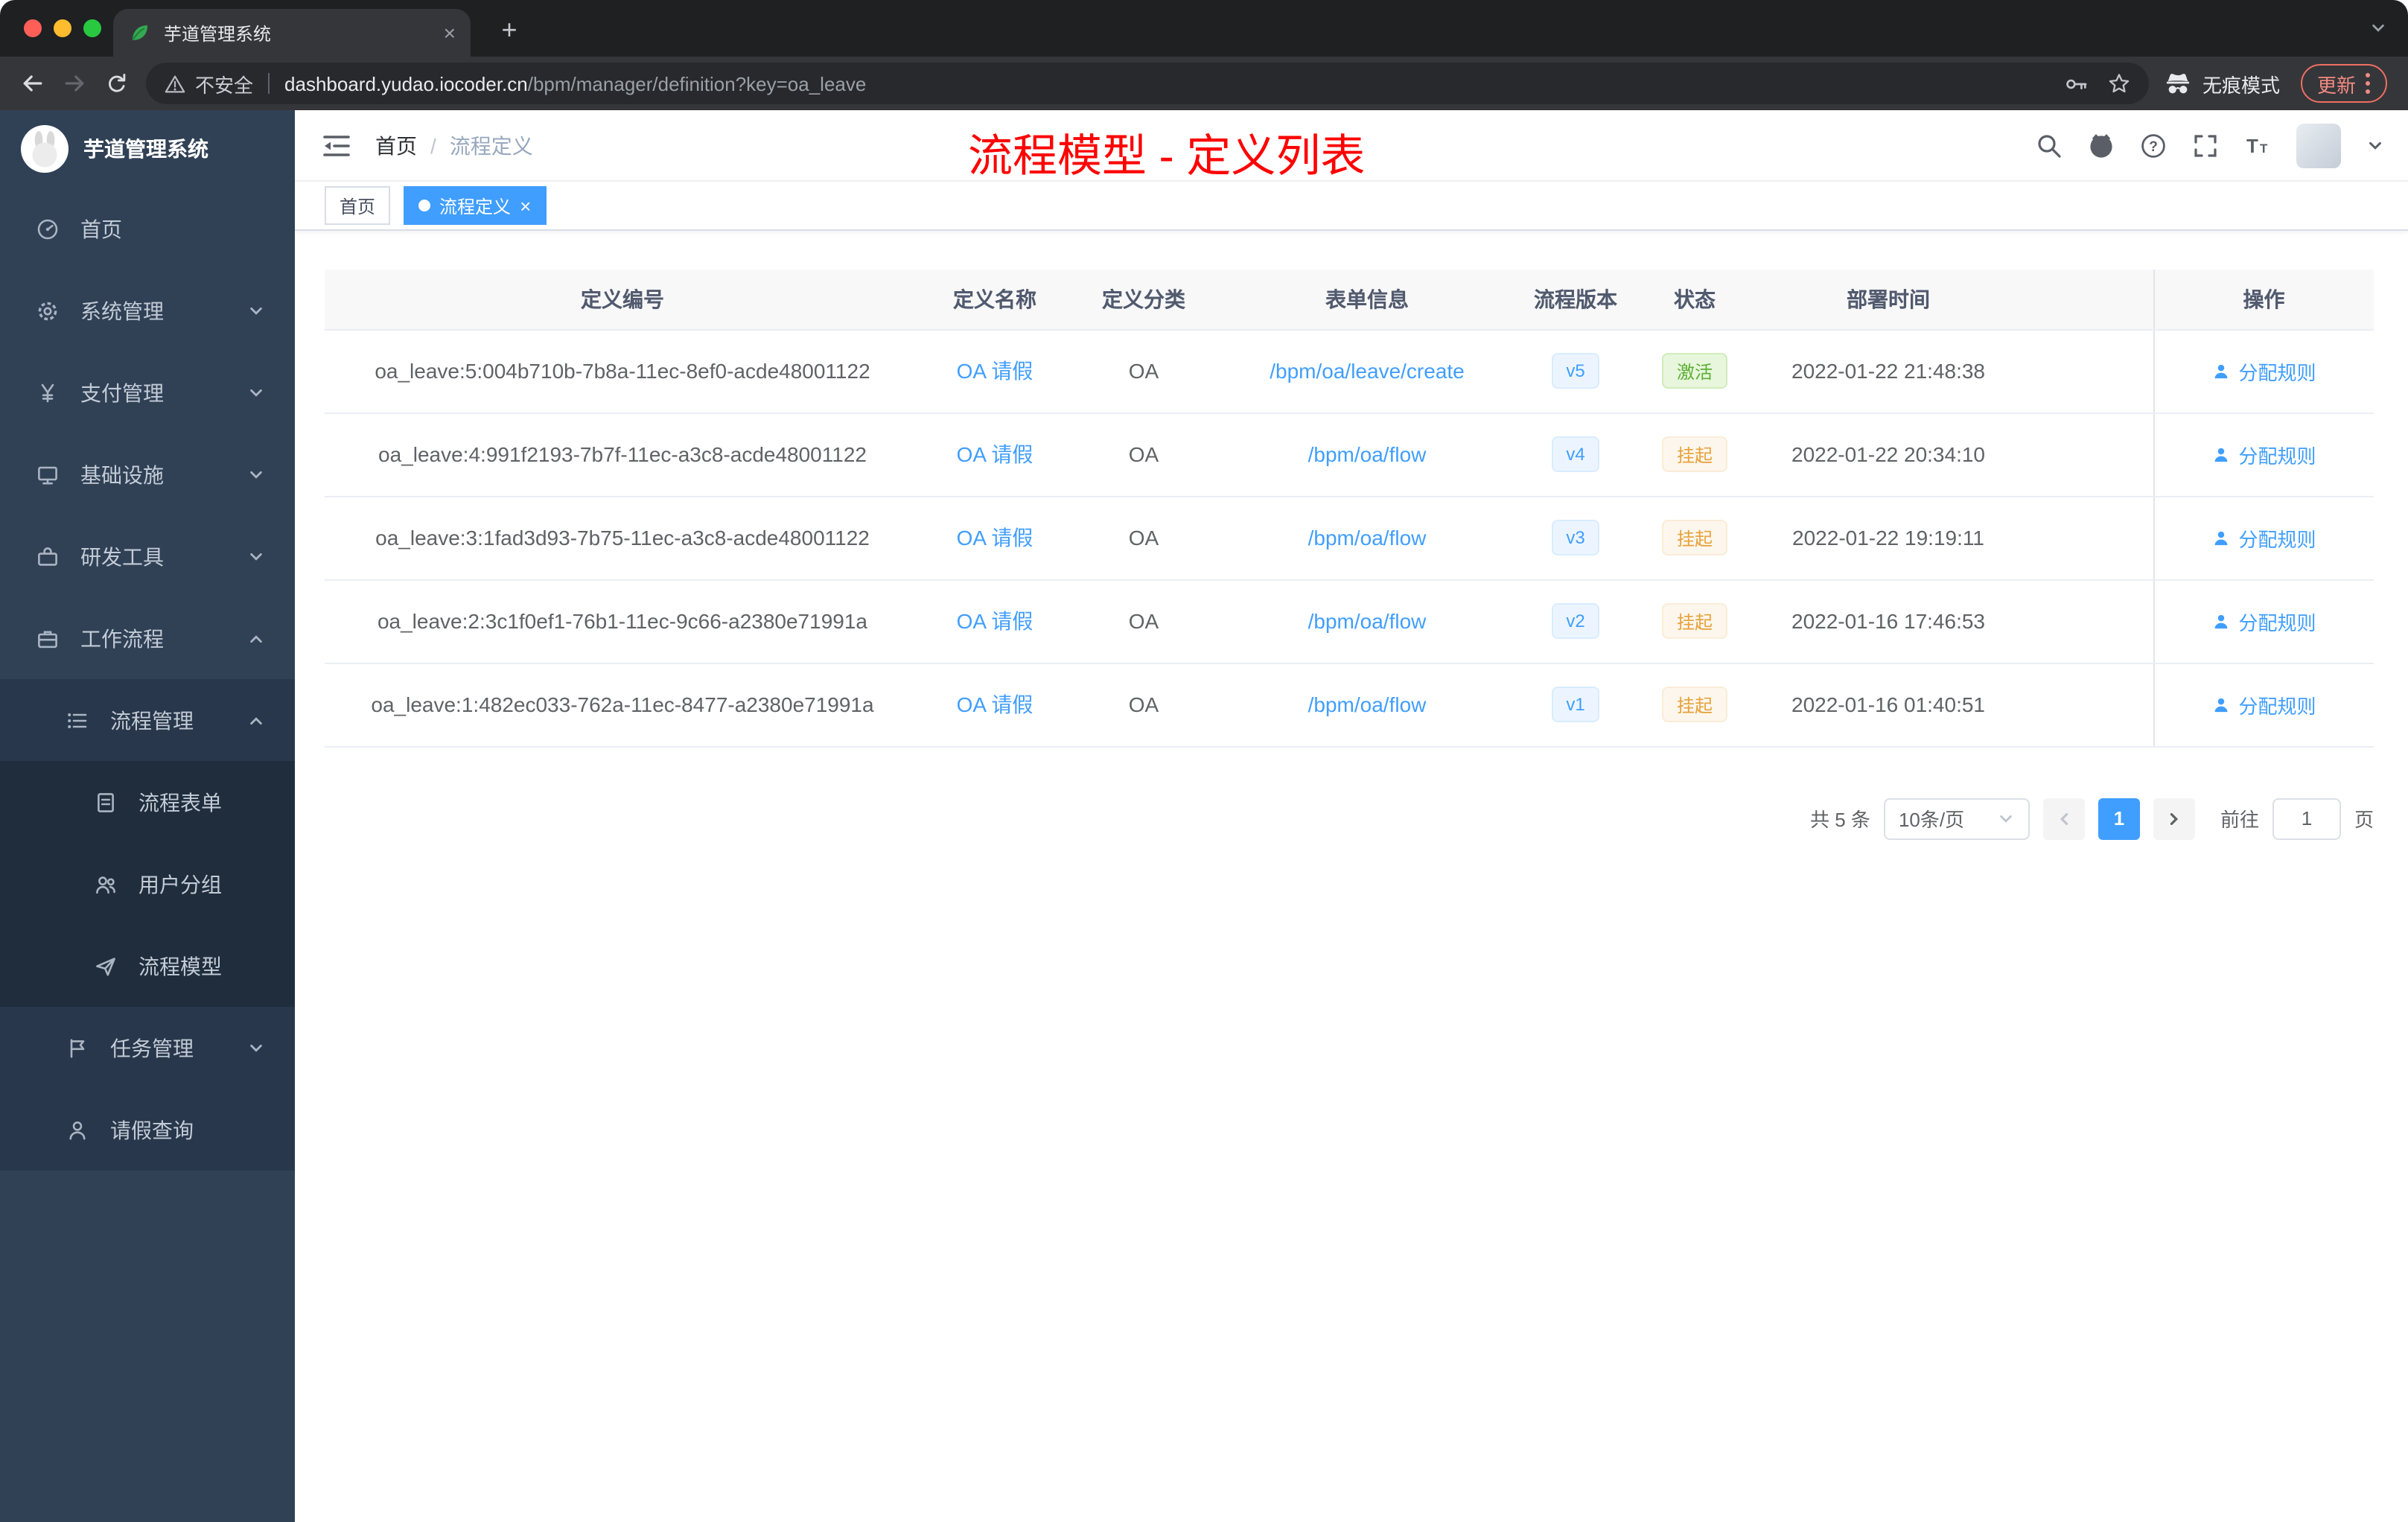 Image resolution: width=2408 pixels, height=1522 pixels. Describe the element at coordinates (2076, 83) in the screenshot. I see `password-key-icon` at that location.